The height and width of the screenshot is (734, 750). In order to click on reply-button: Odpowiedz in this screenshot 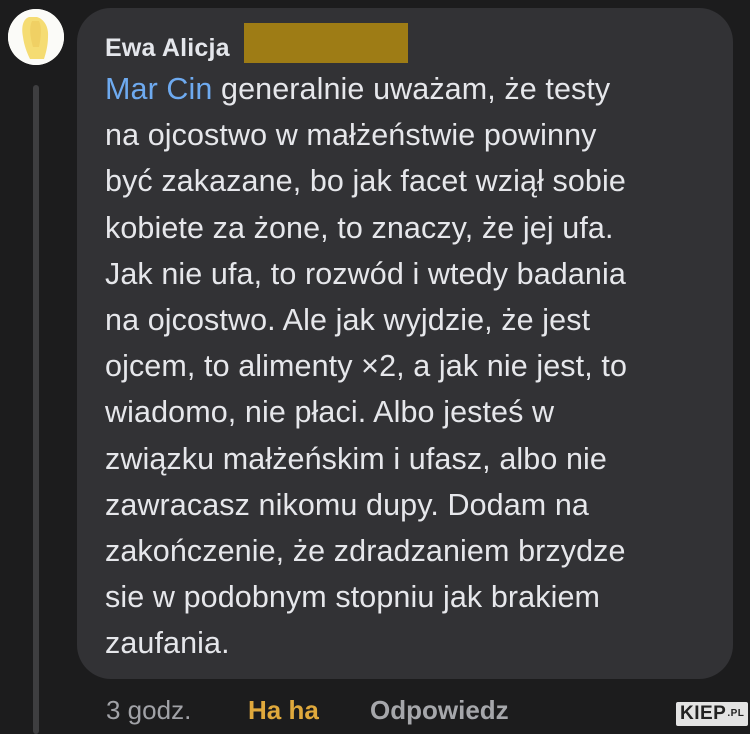, I will do `click(439, 710)`.